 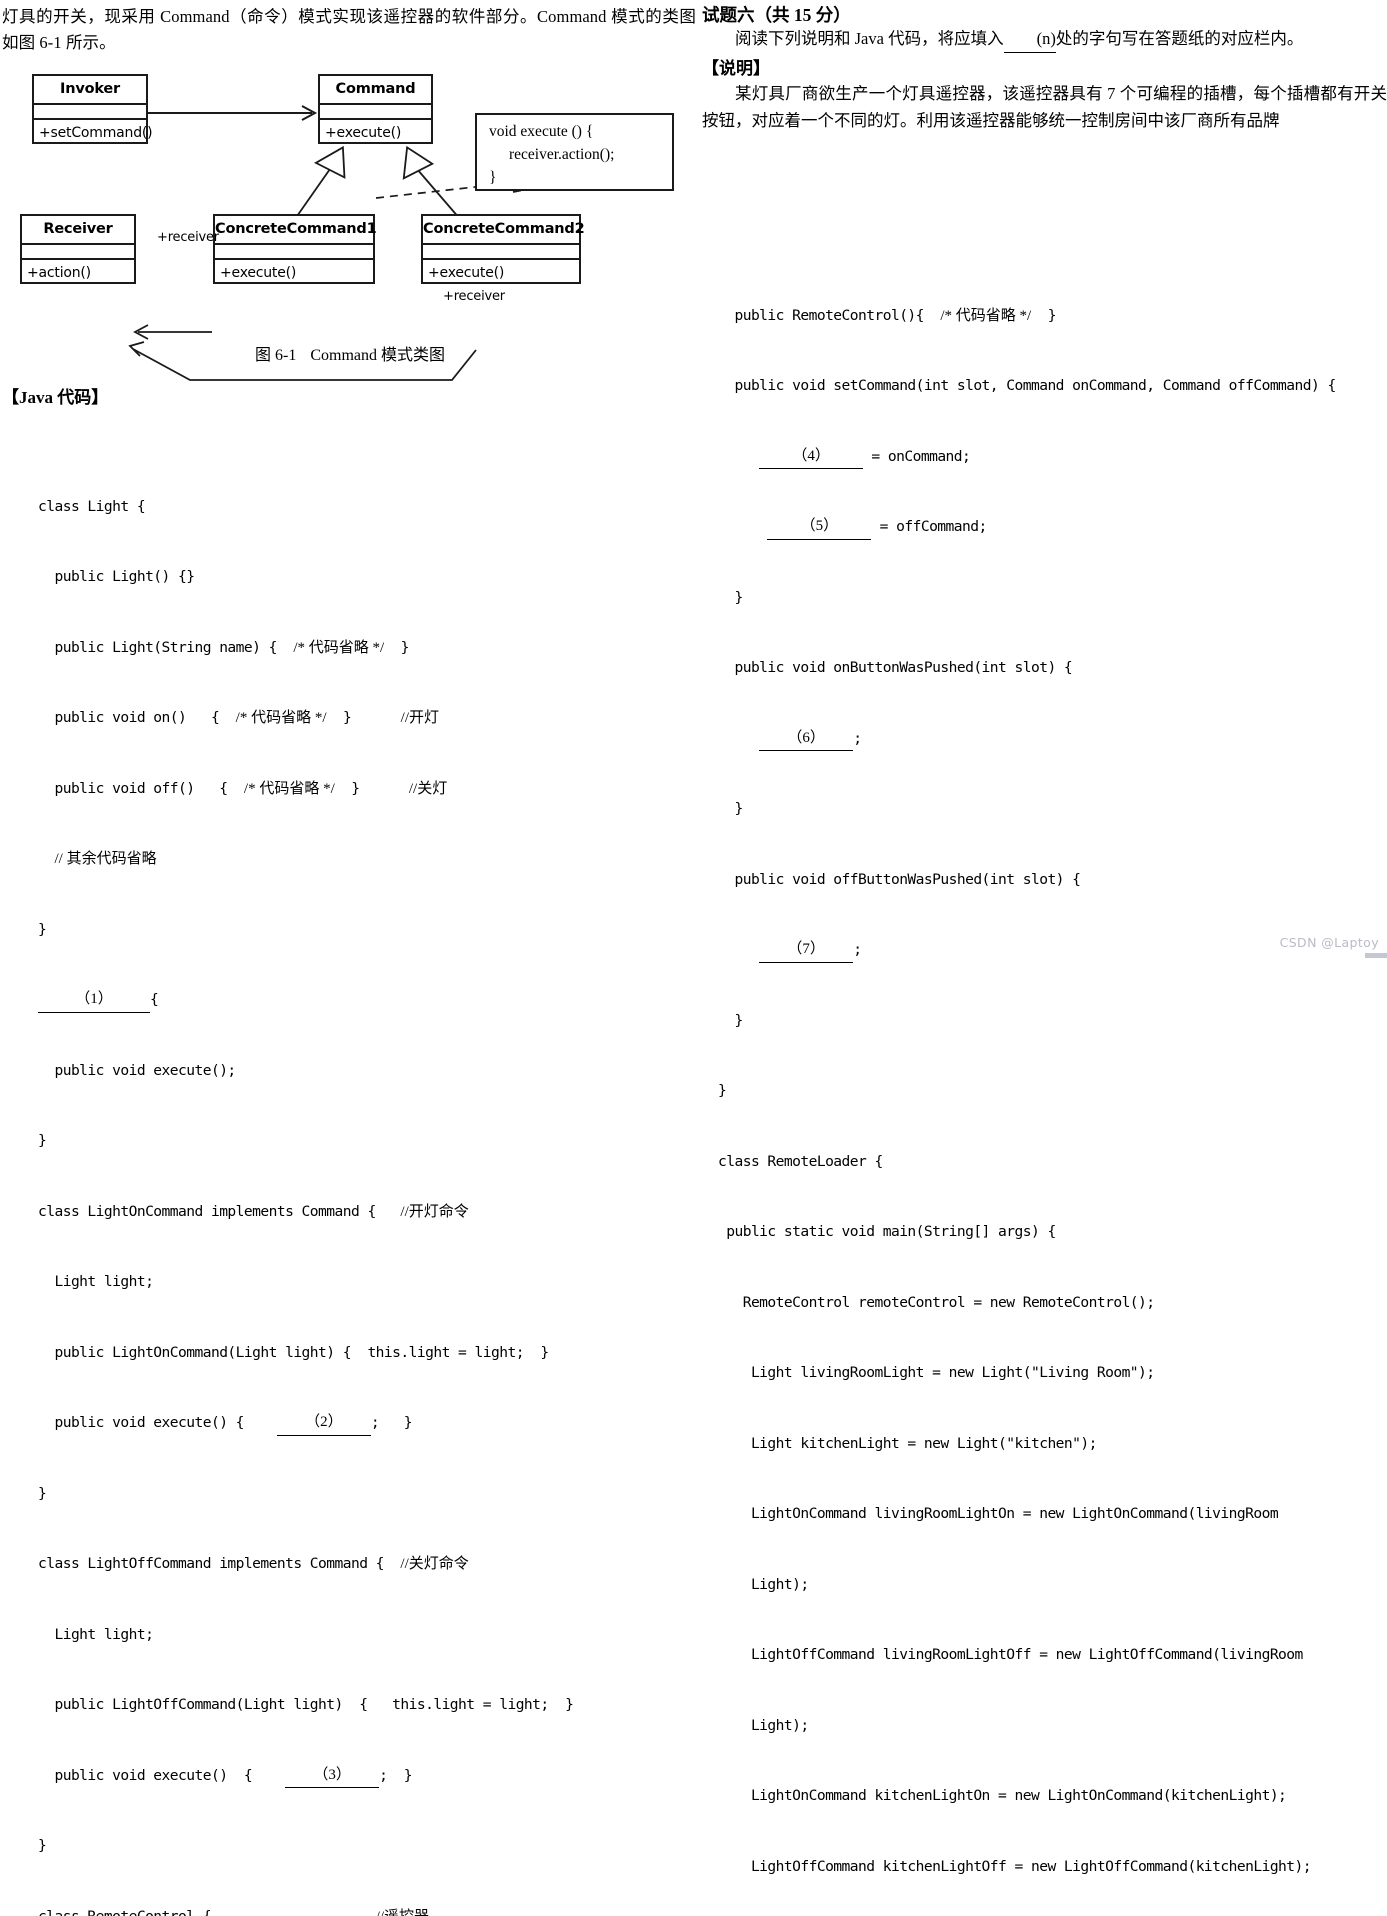 I want to click on code-line: public static void main(String[] args) {, so click(x=1052, y=1232).